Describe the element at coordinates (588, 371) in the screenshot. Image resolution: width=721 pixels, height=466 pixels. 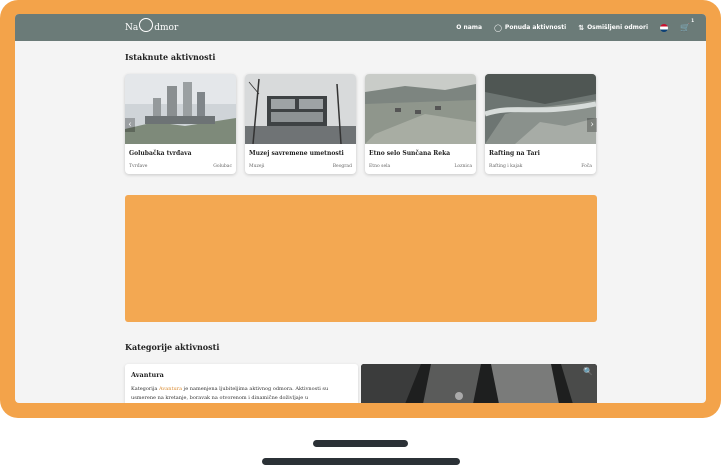
I see `zoom-icon: 🔍` at that location.